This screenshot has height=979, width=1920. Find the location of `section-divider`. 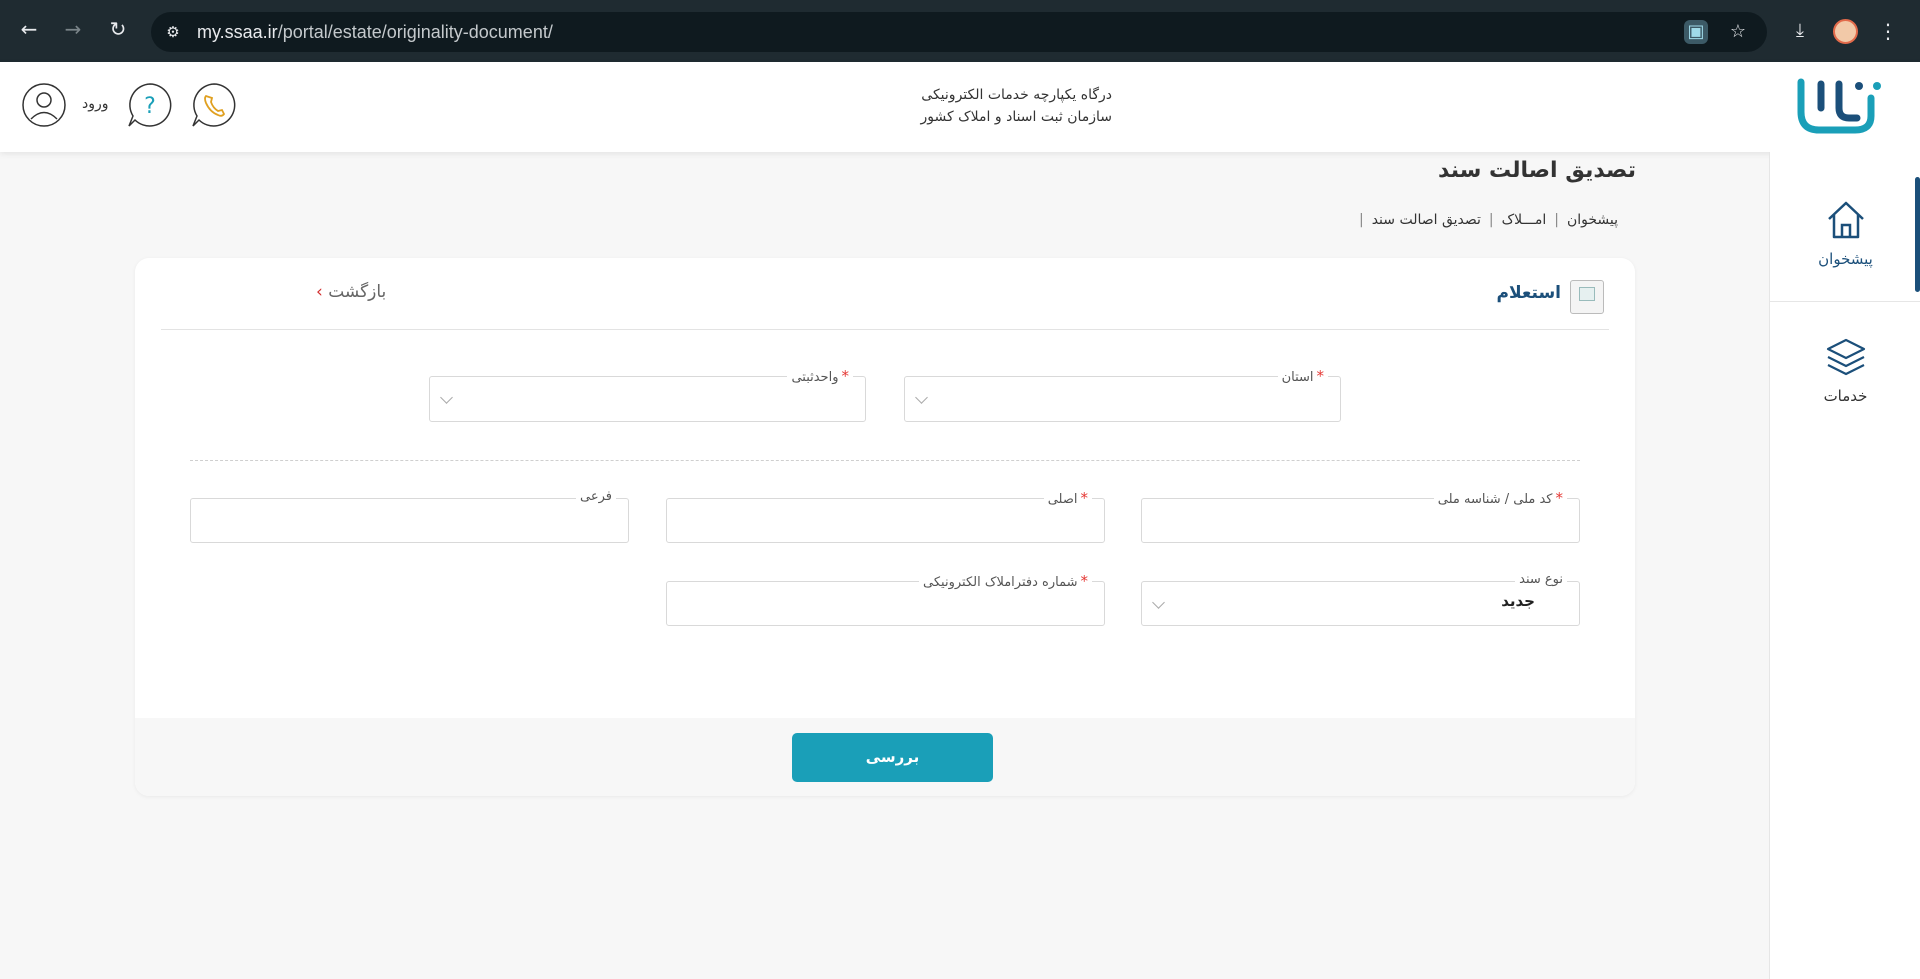

section-divider is located at coordinates (885, 460).